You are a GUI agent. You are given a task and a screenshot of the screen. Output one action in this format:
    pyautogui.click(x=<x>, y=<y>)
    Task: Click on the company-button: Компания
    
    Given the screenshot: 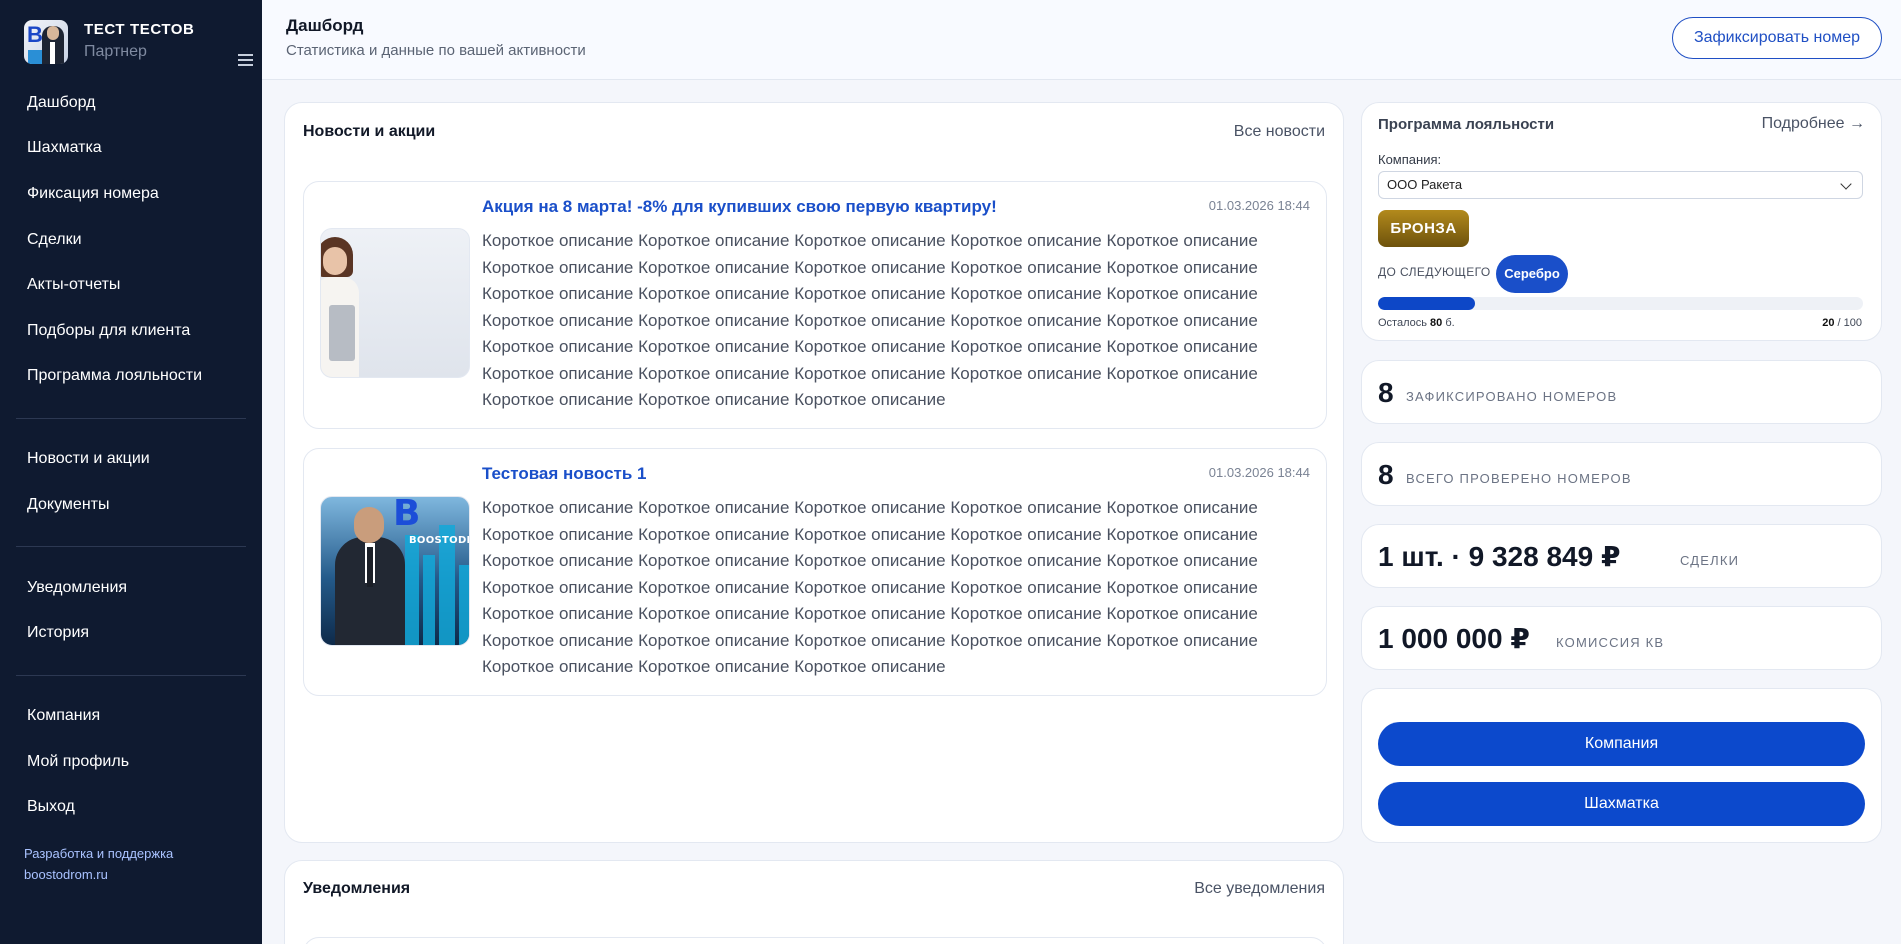 What is the action you would take?
    pyautogui.click(x=1621, y=744)
    